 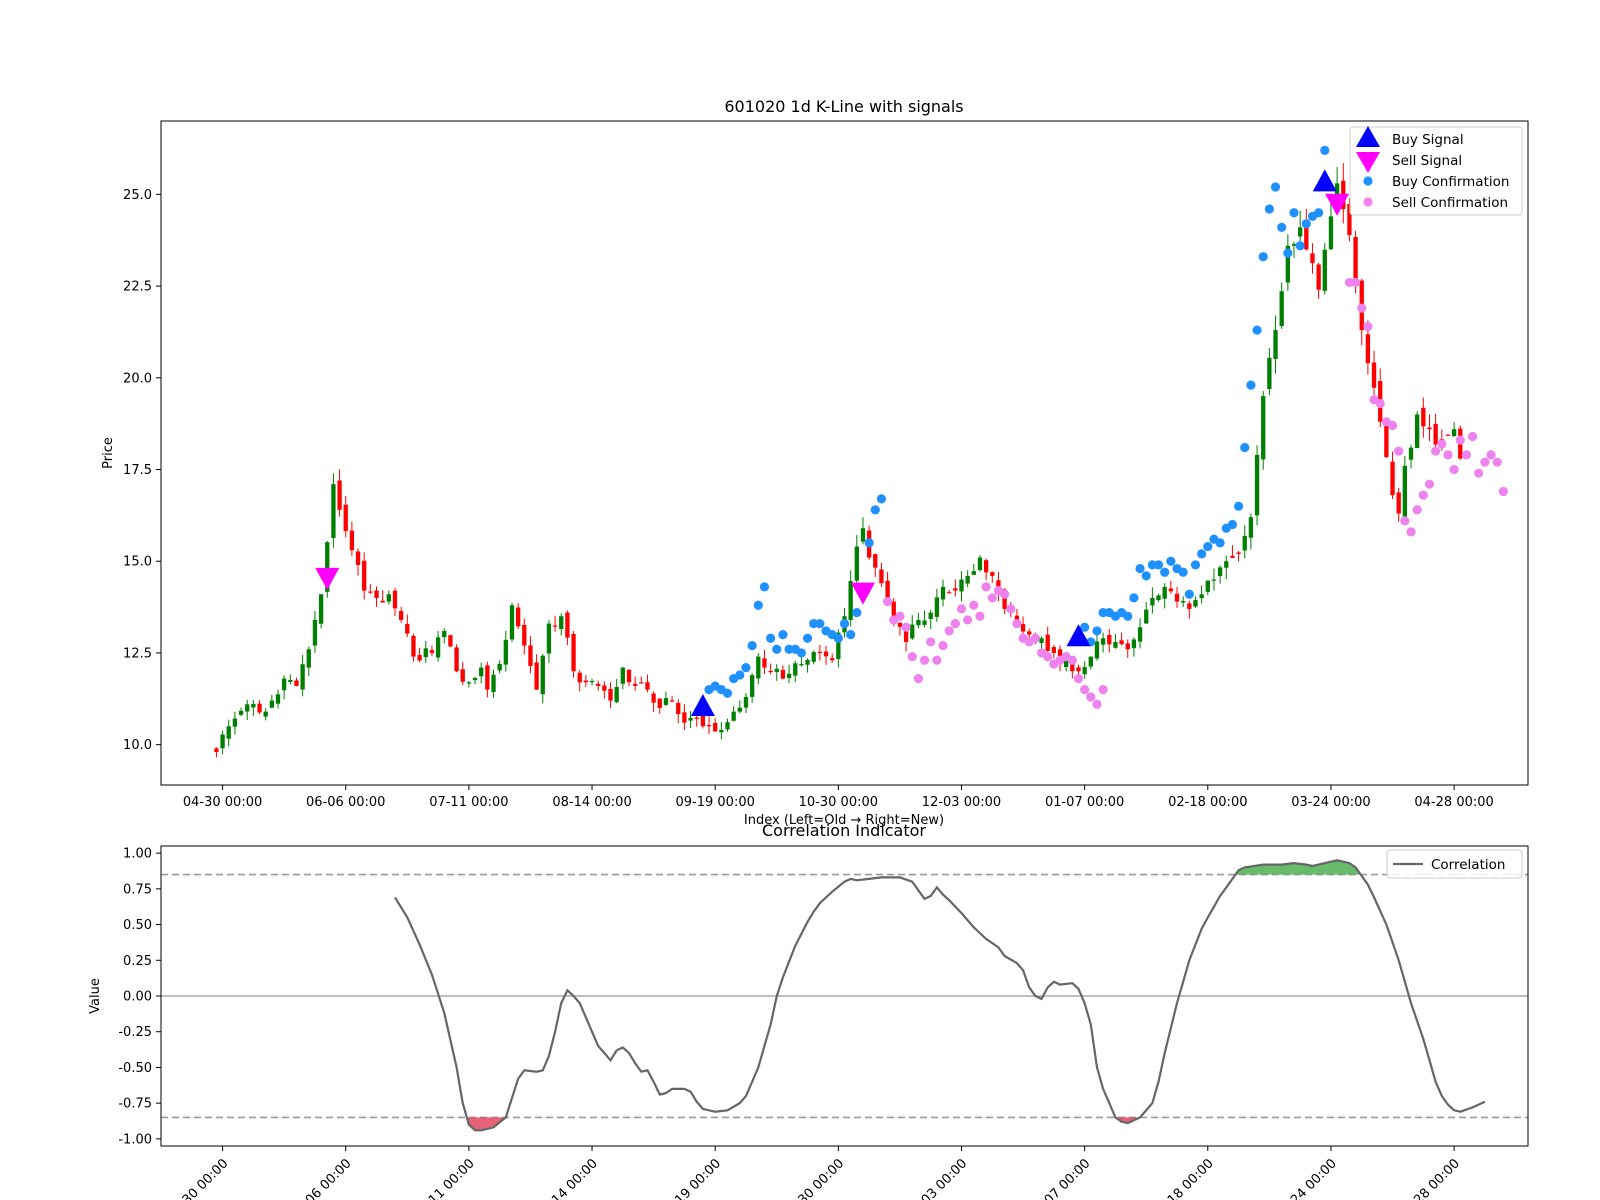 I want to click on y-tick-label: 0.00, so click(x=137, y=997).